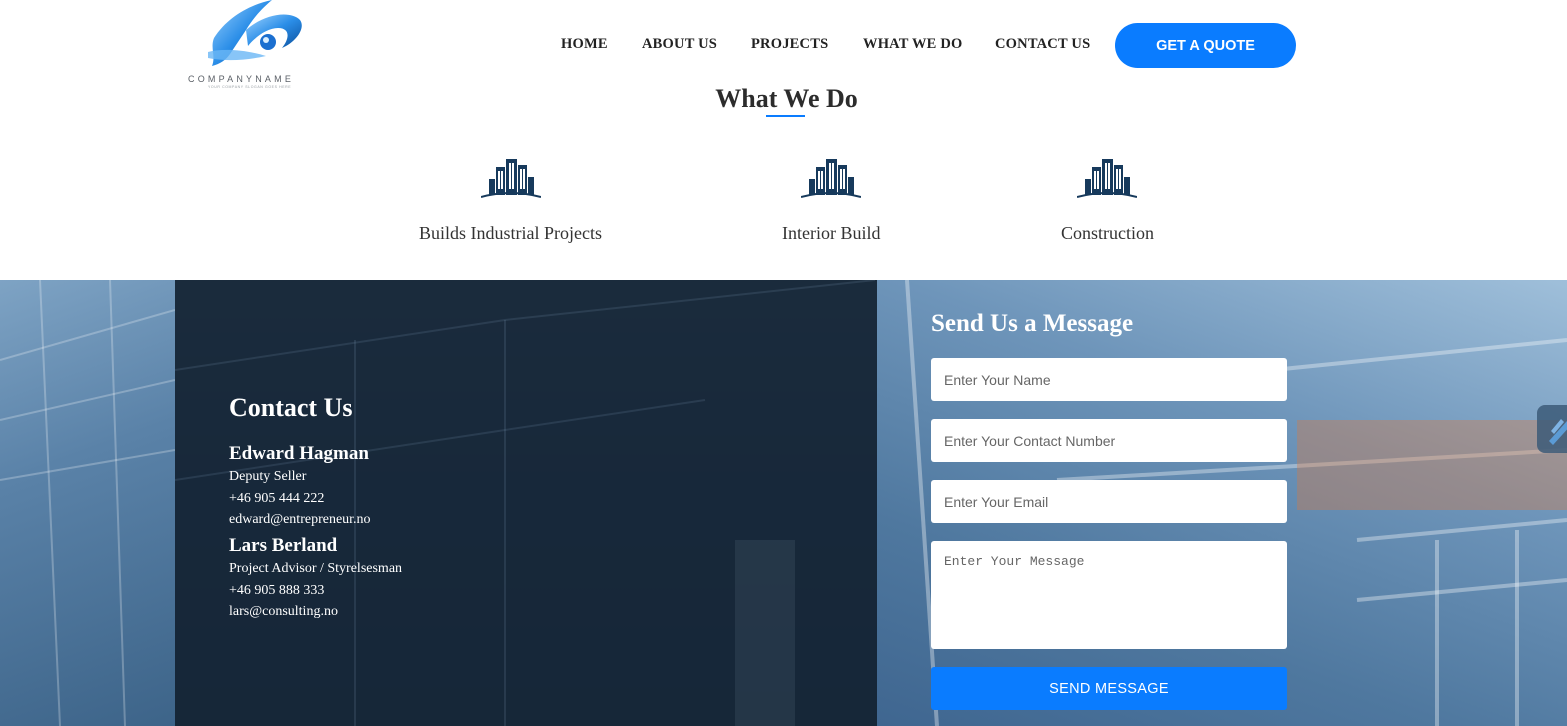 Image resolution: width=1567 pixels, height=726 pixels. What do you see at coordinates (1109, 379) in the screenshot?
I see `name-input` at bounding box center [1109, 379].